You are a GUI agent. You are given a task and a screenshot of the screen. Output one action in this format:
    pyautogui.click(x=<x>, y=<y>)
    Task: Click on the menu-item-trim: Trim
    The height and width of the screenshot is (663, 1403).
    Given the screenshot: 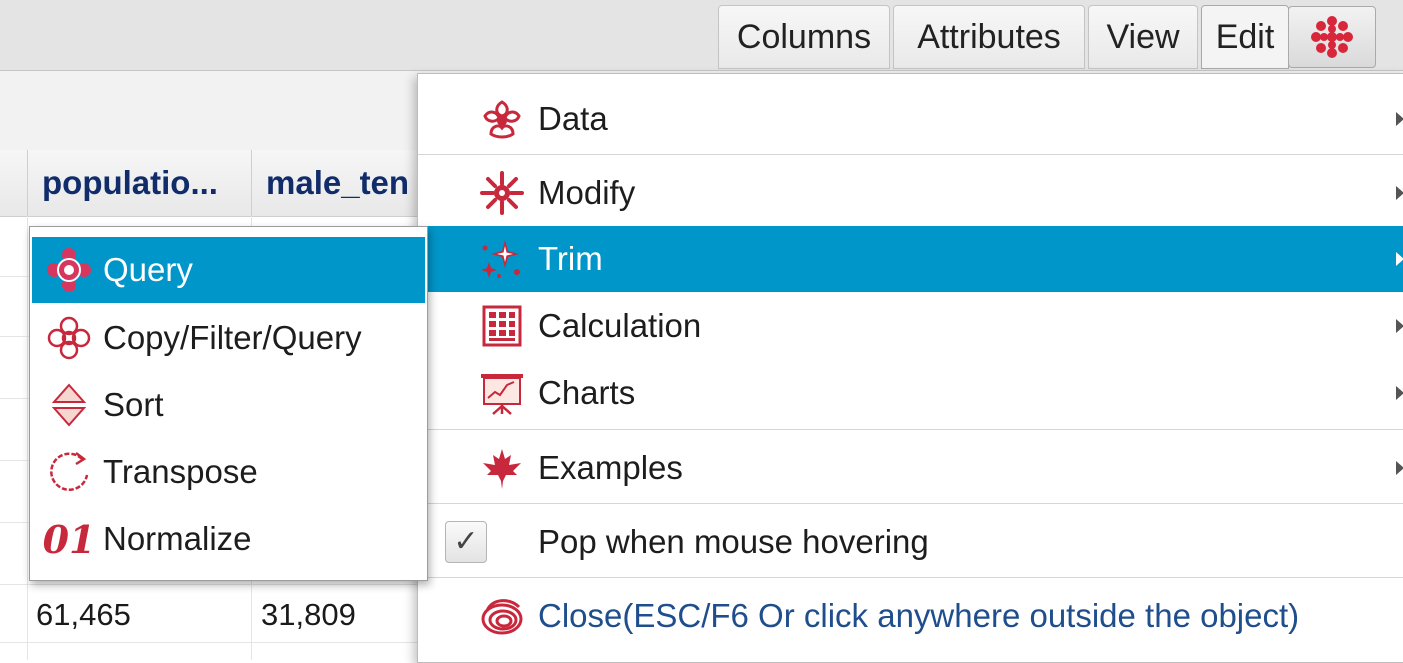 What is the action you would take?
    pyautogui.click(x=915, y=259)
    